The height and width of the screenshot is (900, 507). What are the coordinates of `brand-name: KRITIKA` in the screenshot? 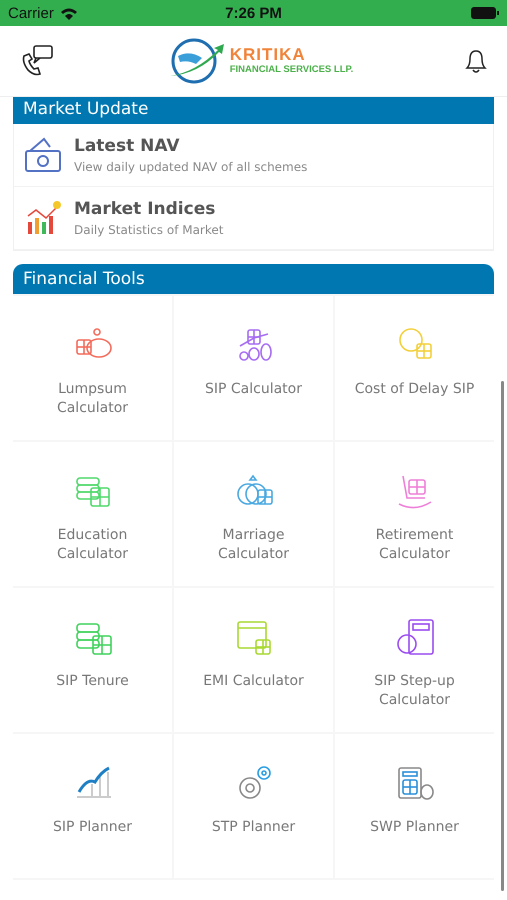 It's located at (268, 55).